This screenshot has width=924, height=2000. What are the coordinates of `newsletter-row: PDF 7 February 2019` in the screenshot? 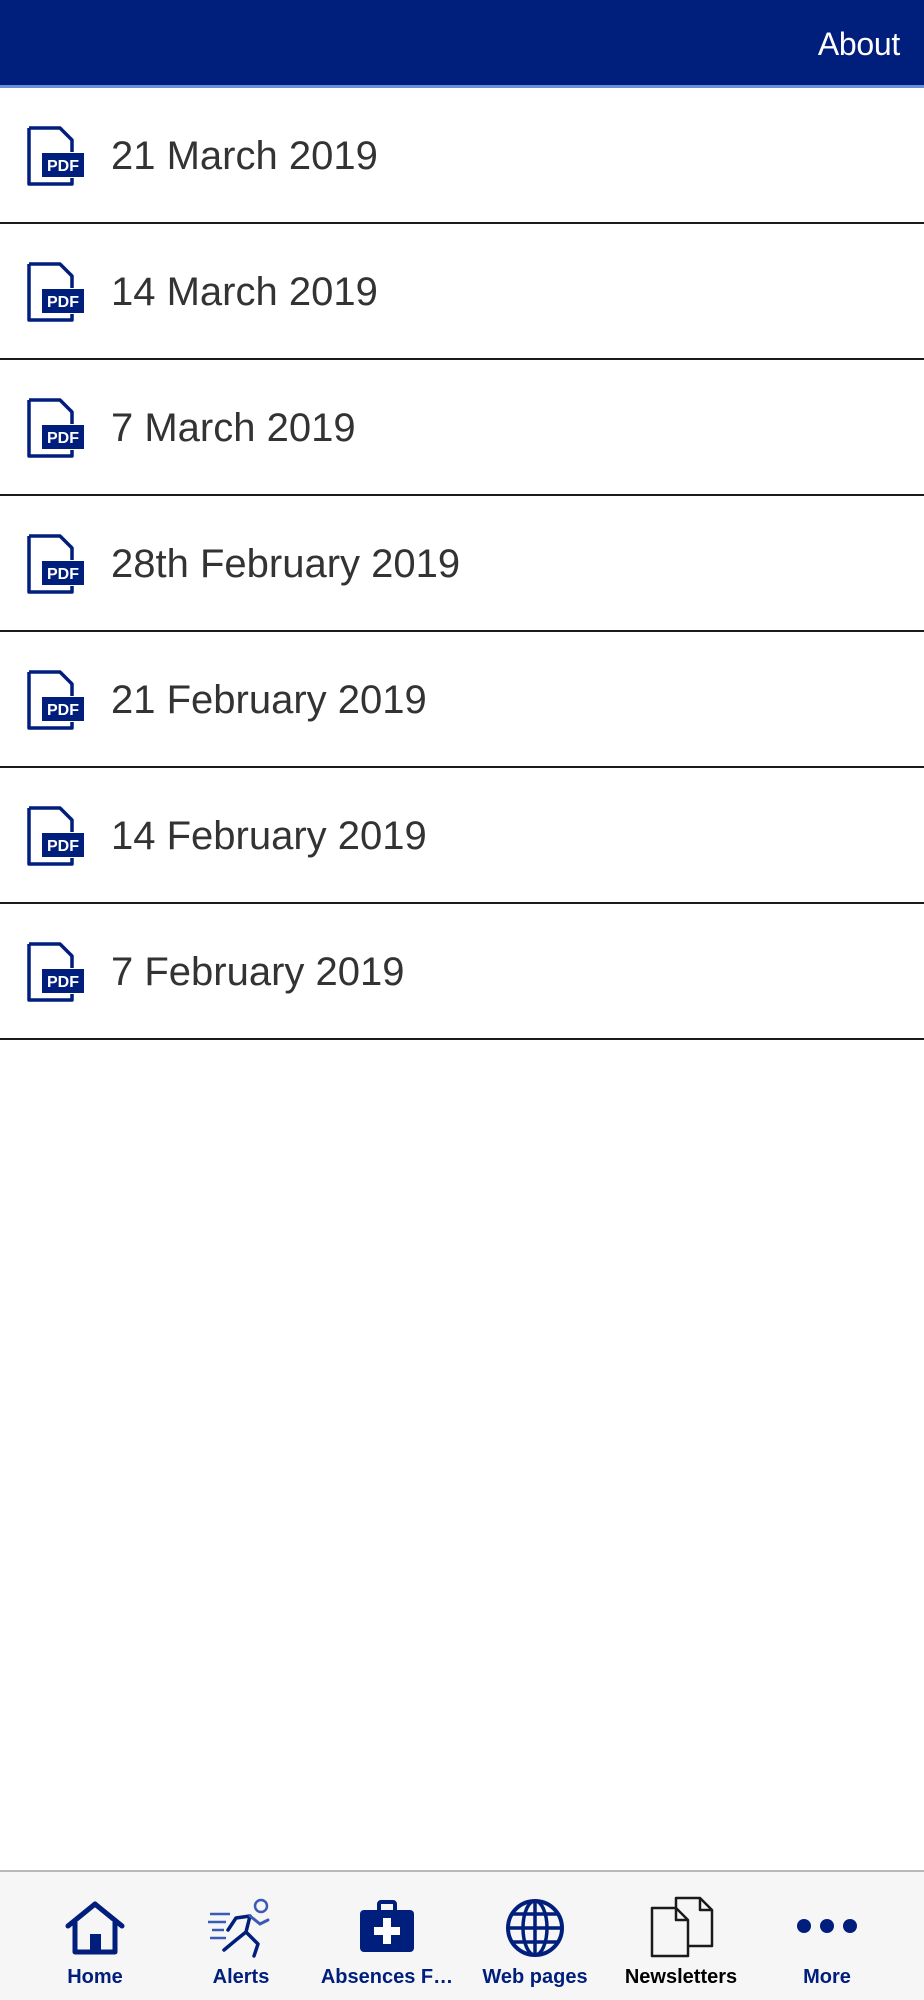 It's located at (462, 972).